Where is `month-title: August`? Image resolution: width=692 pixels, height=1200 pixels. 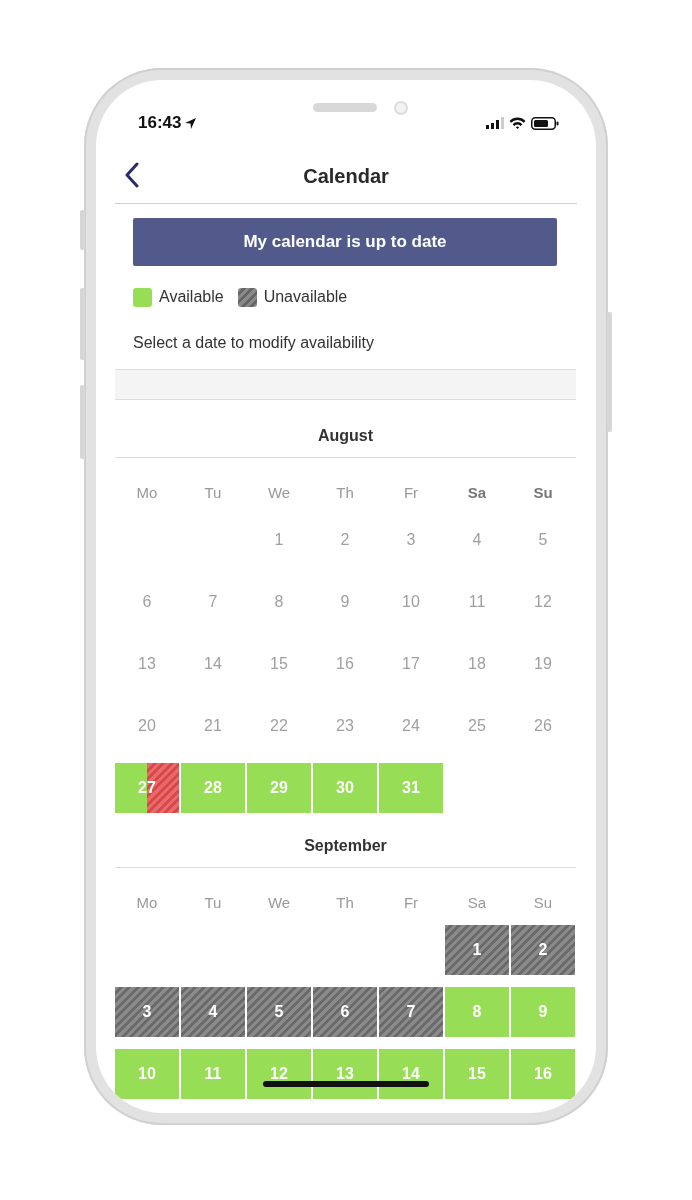
month-title: August is located at coordinates (345, 429).